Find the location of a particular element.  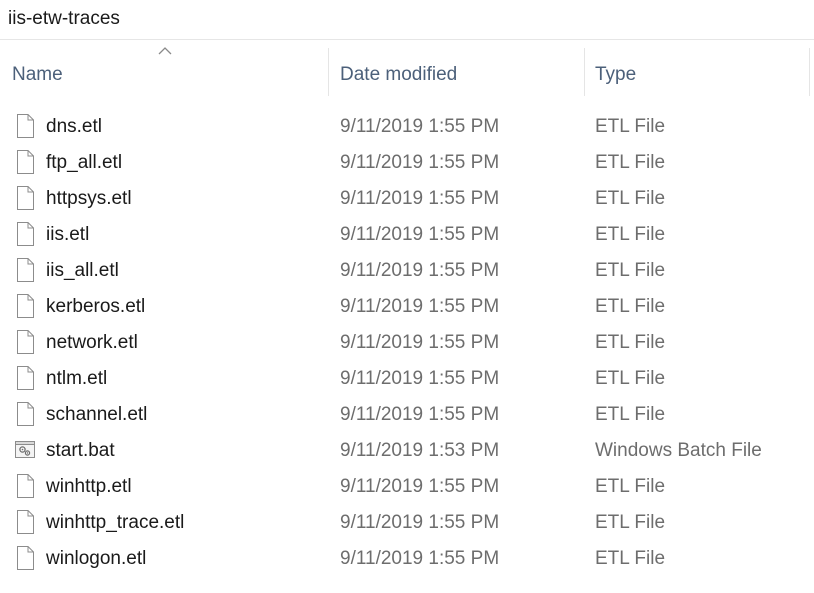

column-header-row: Name Date modified Type is located at coordinates (407, 68).